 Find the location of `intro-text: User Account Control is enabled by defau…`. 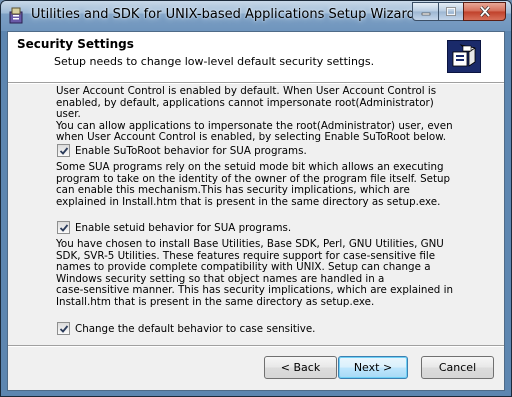

intro-text: User Account Control is enabled by defau… is located at coordinates (254, 114).